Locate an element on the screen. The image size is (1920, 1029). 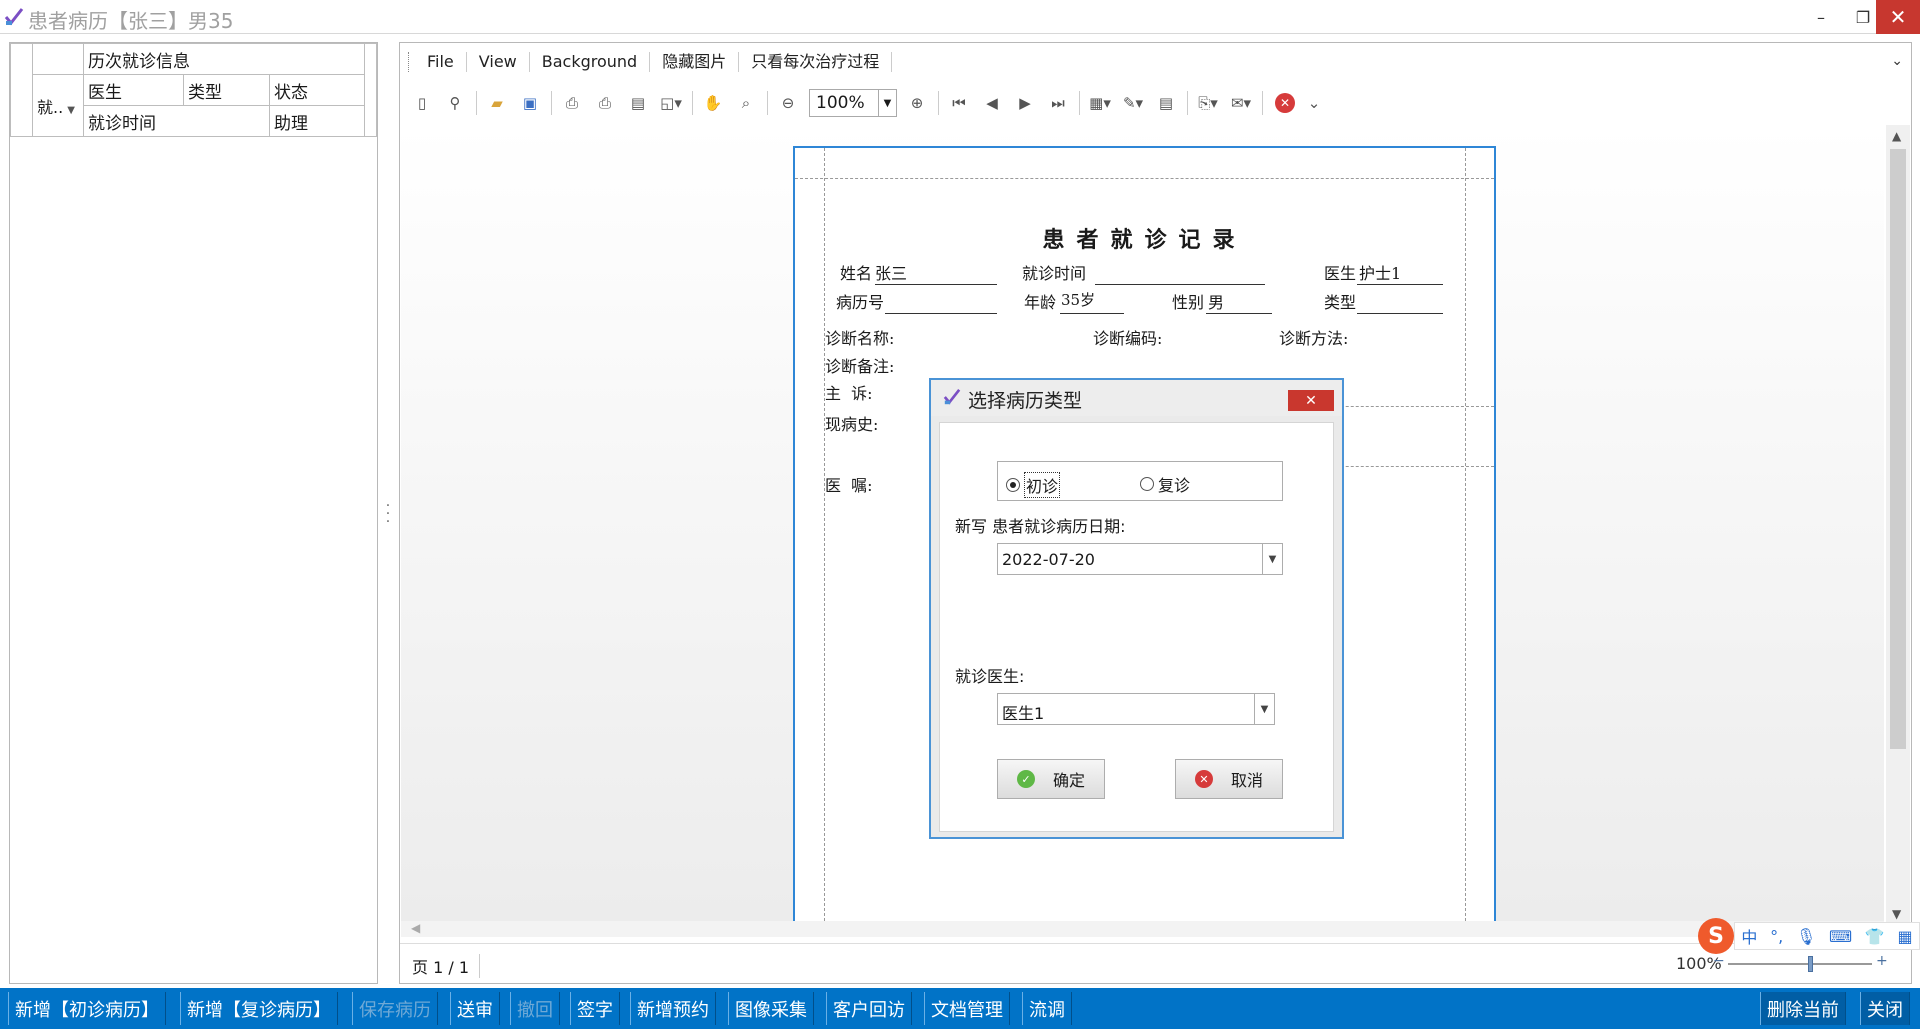
radio-checked-icon is located at coordinates (1013, 485).